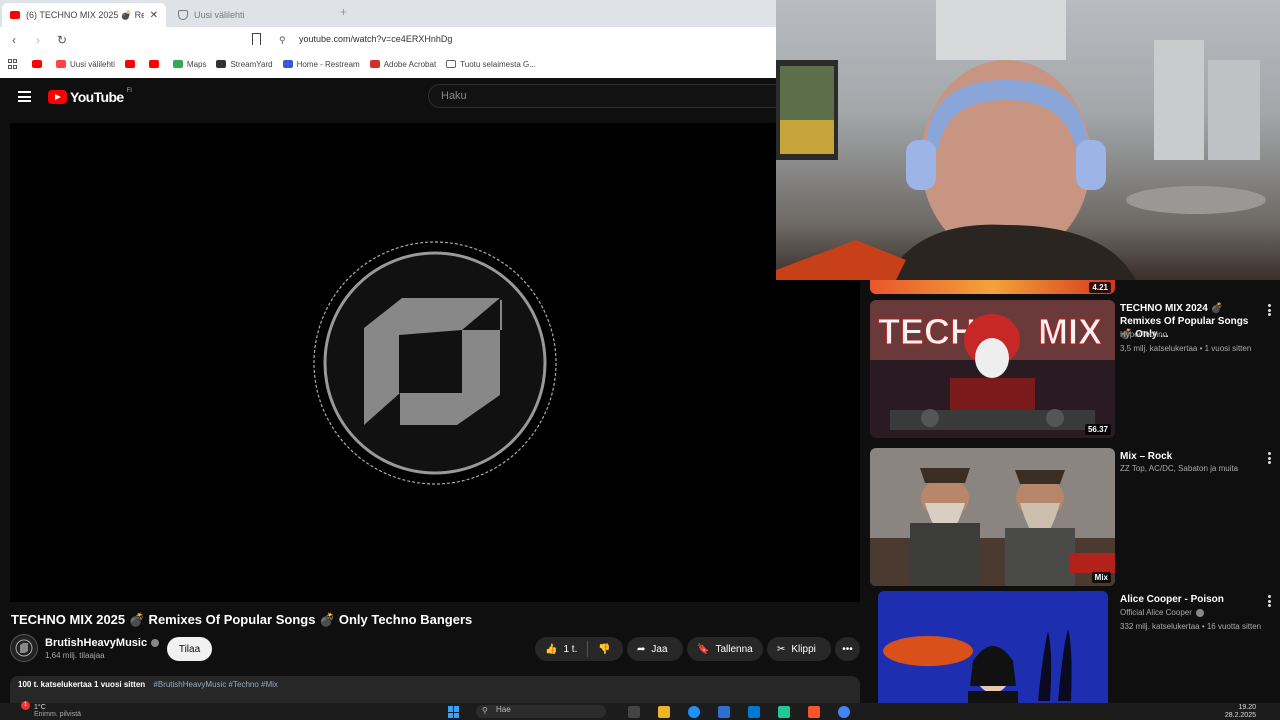 Image resolution: width=1280 pixels, height=720 pixels. What do you see at coordinates (454, 96) in the screenshot?
I see `search-placeholder: Haku` at bounding box center [454, 96].